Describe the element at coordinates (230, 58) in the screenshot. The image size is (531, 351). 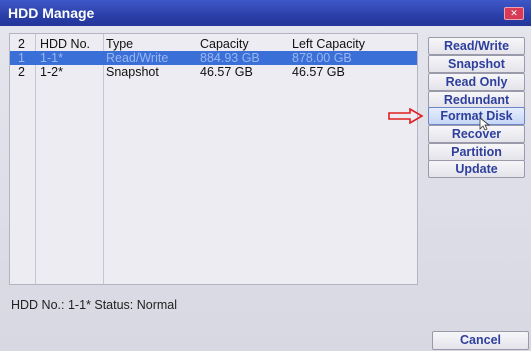
I see `row-capacity: 884.93 GB` at that location.